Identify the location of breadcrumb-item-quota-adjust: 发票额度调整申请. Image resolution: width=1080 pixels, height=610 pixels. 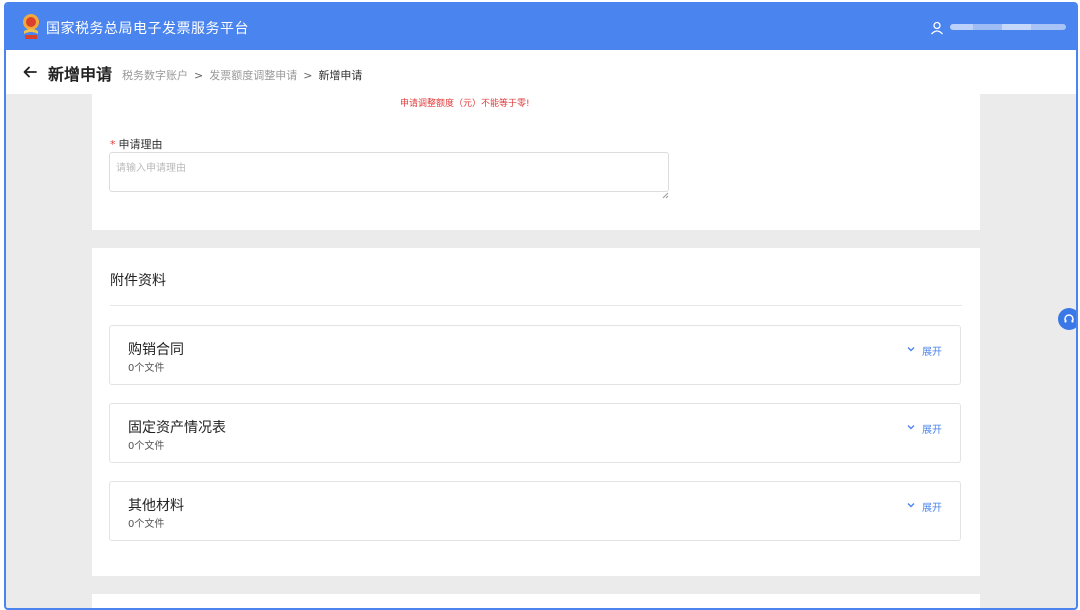
(253, 75).